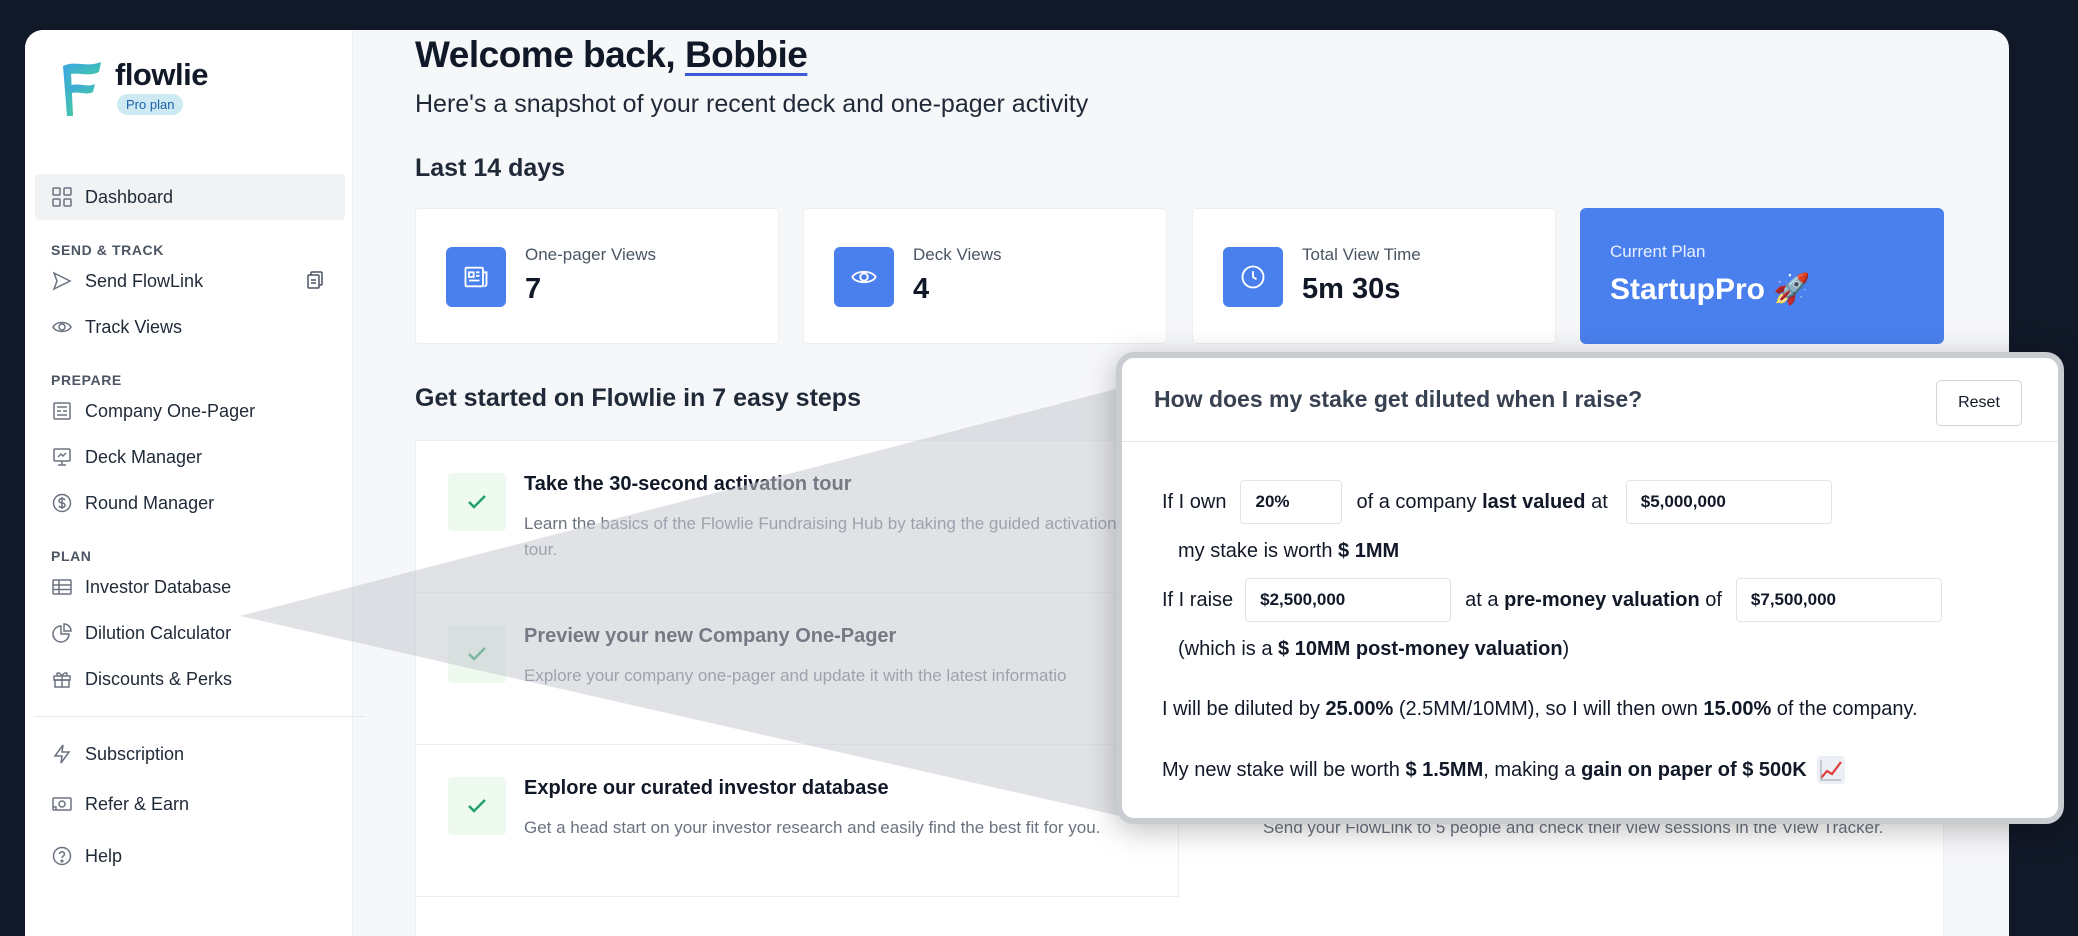 The image size is (2078, 936). Describe the element at coordinates (1710, 289) in the screenshot. I see `plan-value: StartupPro 🚀` at that location.